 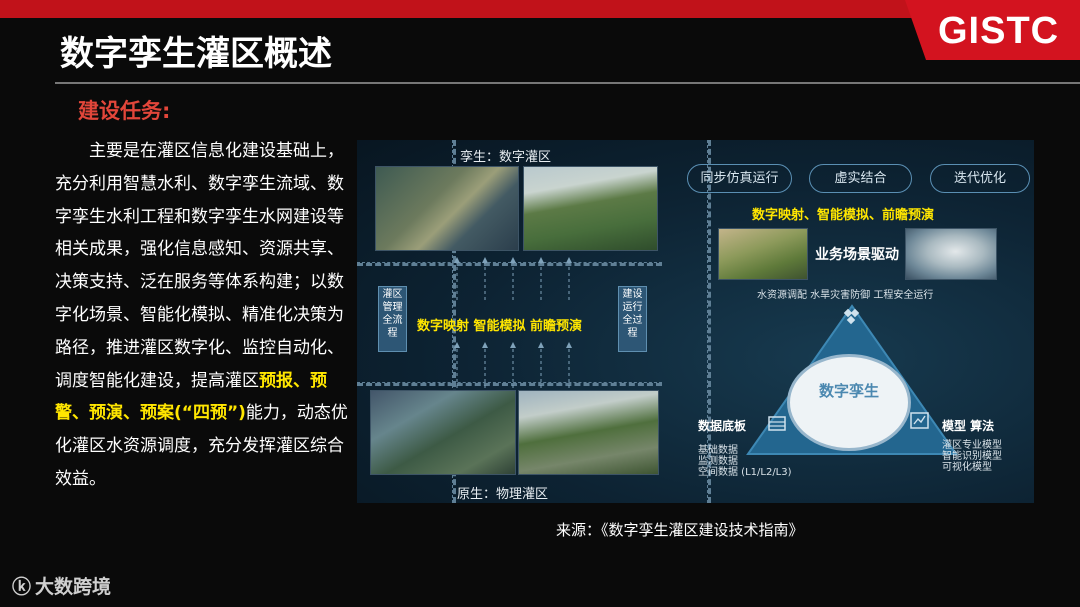 What do you see at coordinates (588, 432) in the screenshot?
I see `physical-dam-image` at bounding box center [588, 432].